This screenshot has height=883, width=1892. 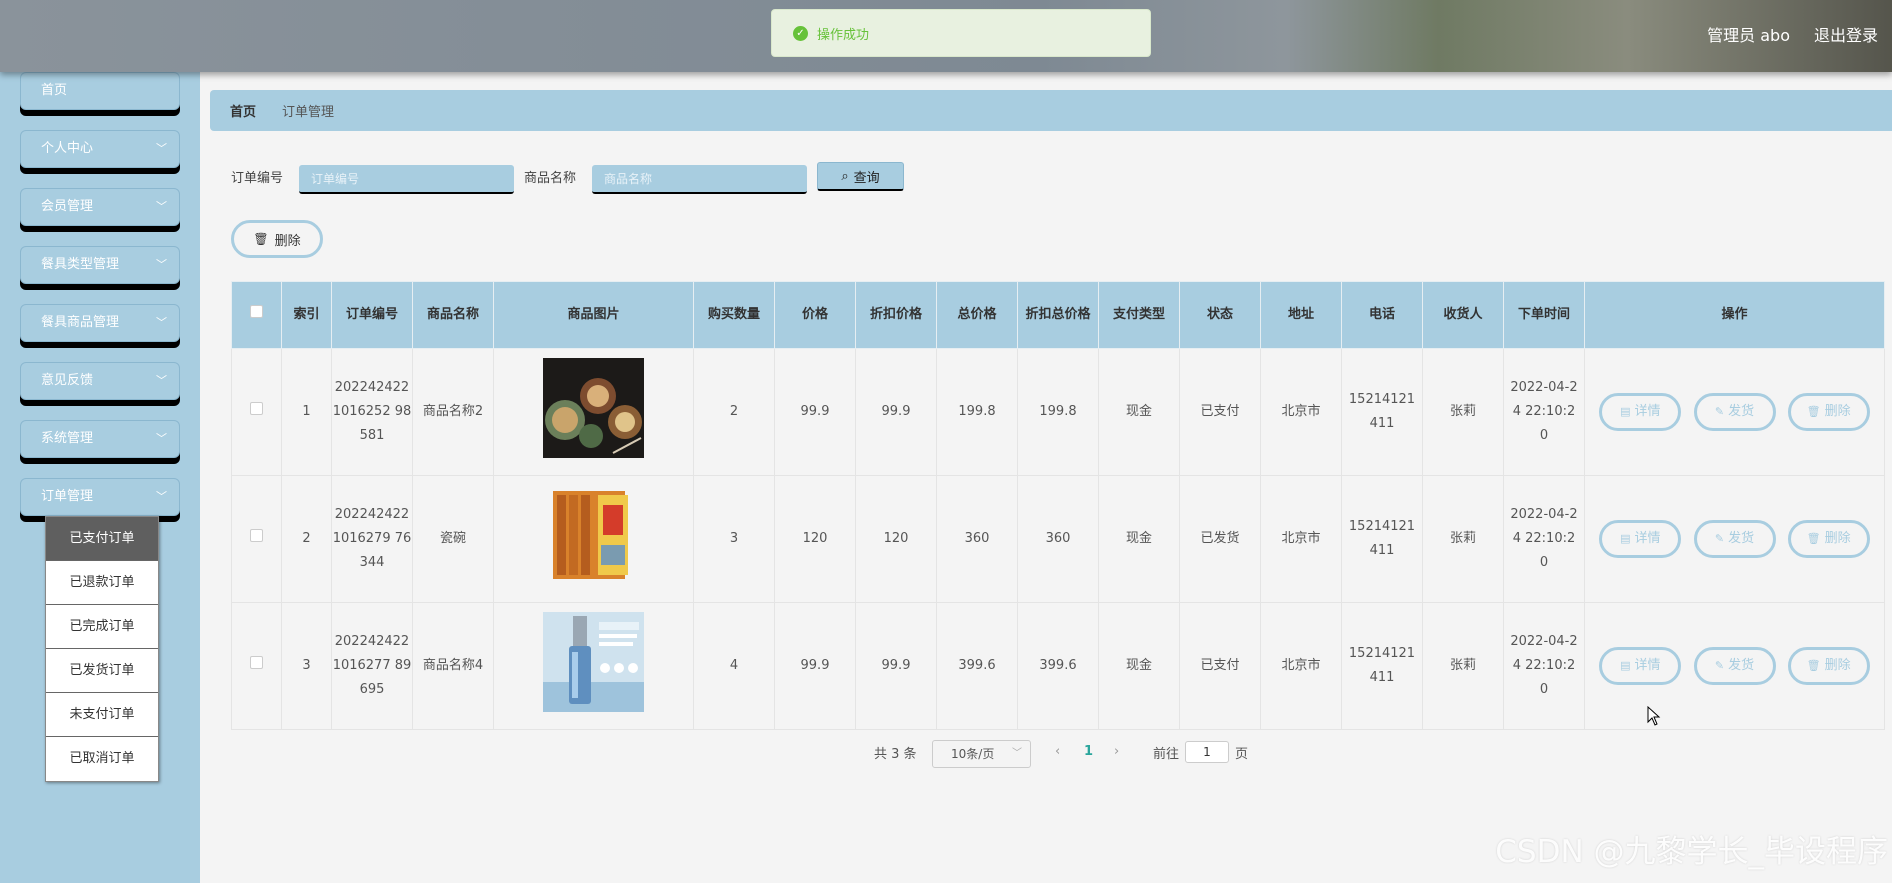 I want to click on order-no-input, so click(x=406, y=179).